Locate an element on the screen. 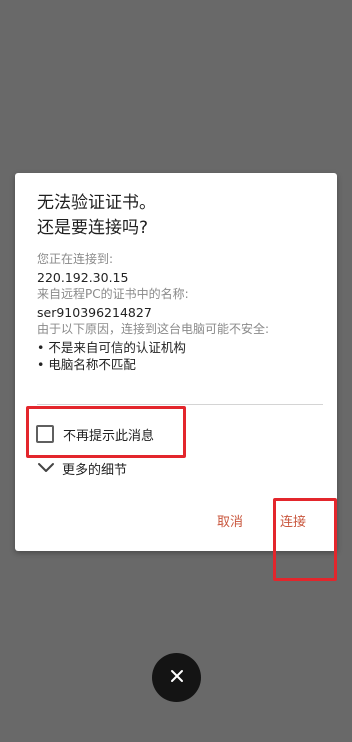 Image resolution: width=352 pixels, height=742 pixels. dialog-title-line-1: 无法验证证书。 is located at coordinates (96, 203).